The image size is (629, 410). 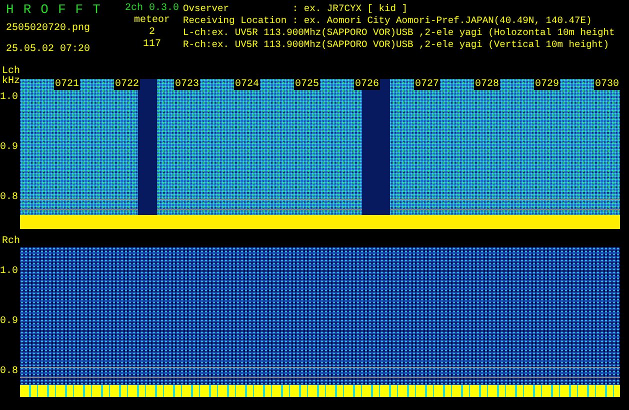 I want to click on time-label: 0728, so click(x=487, y=84).